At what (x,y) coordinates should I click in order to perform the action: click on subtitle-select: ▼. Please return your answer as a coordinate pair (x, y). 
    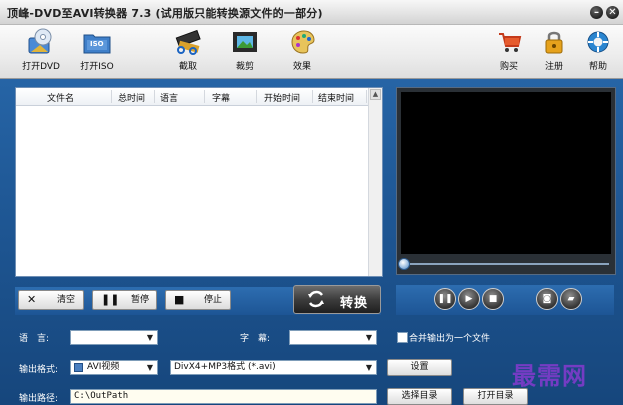
    Looking at the image, I should click on (333, 337).